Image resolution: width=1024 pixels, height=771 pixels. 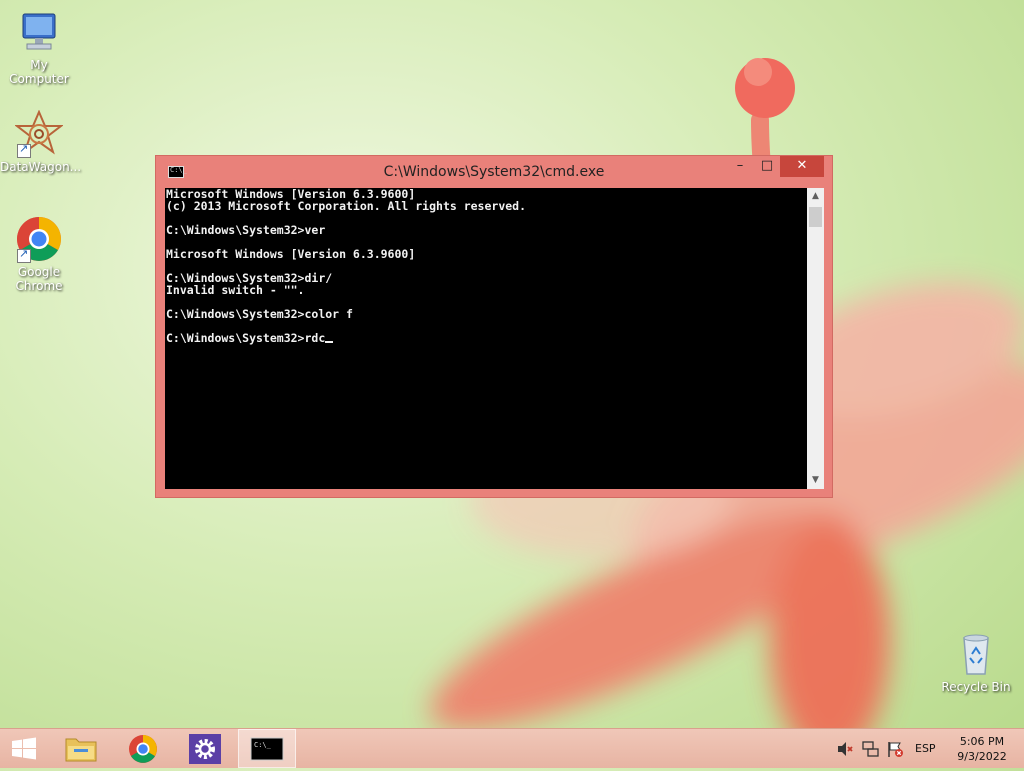 I want to click on desktop-icon-label: My Computer, so click(x=39, y=72).